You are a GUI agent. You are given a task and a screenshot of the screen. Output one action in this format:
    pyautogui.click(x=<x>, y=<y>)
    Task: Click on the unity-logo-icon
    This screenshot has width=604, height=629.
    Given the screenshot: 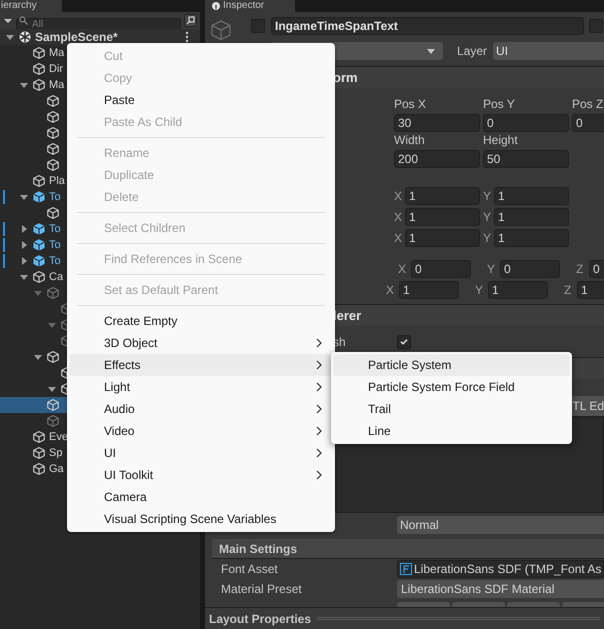 What is the action you would take?
    pyautogui.click(x=25, y=37)
    